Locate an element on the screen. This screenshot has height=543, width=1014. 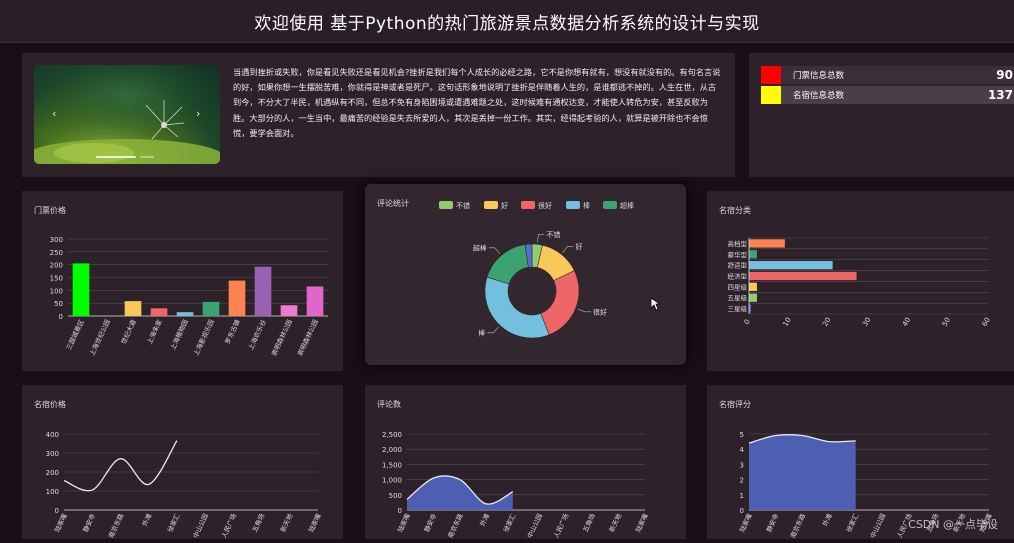
homestay-category-chart: 0 10 20 30 40 50 60 高档型豪华型舒适型经济型四星级五星级三星级 is located at coordinates (860, 282).